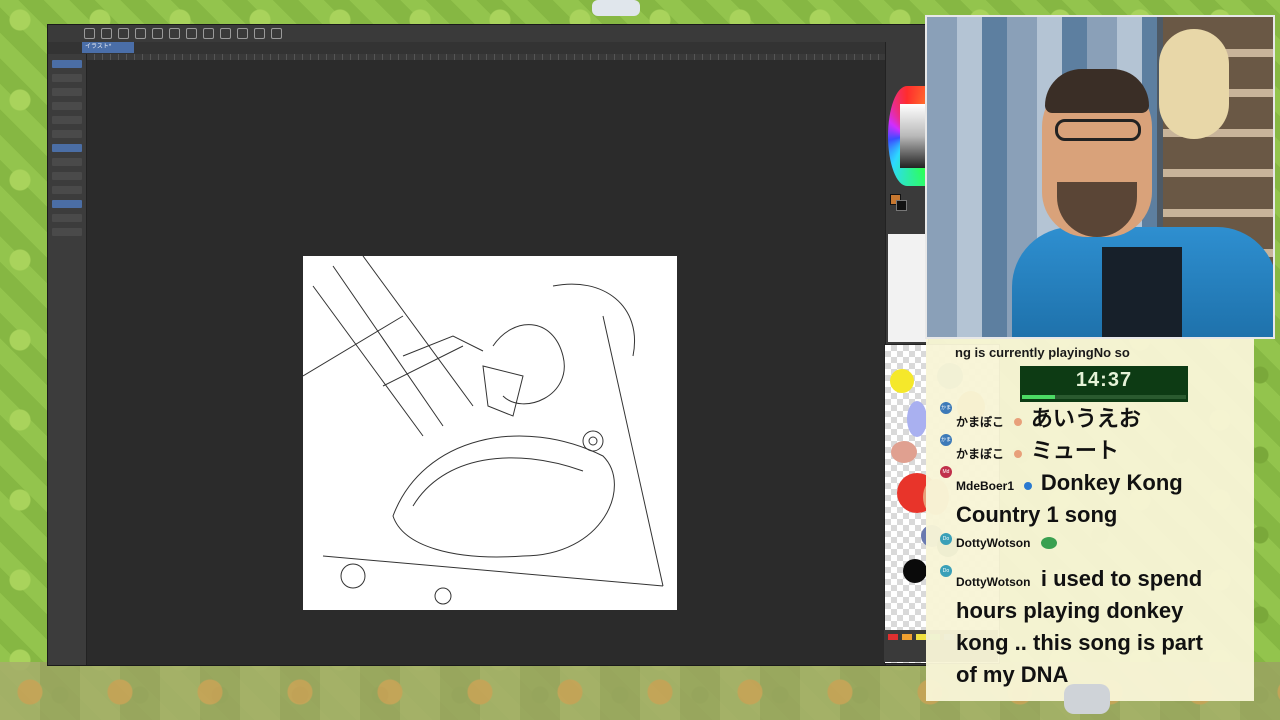 The width and height of the screenshot is (1280, 720). I want to click on sketch-canvas, so click(489, 432).